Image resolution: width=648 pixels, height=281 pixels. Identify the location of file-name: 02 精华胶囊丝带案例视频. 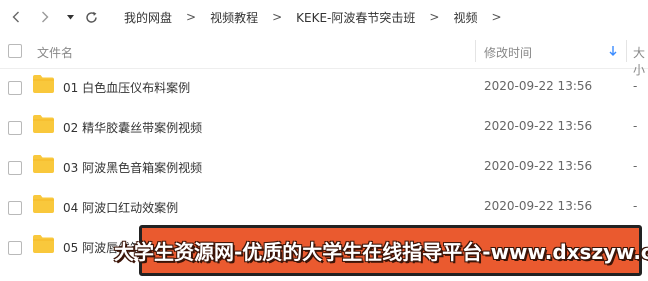
(132, 127).